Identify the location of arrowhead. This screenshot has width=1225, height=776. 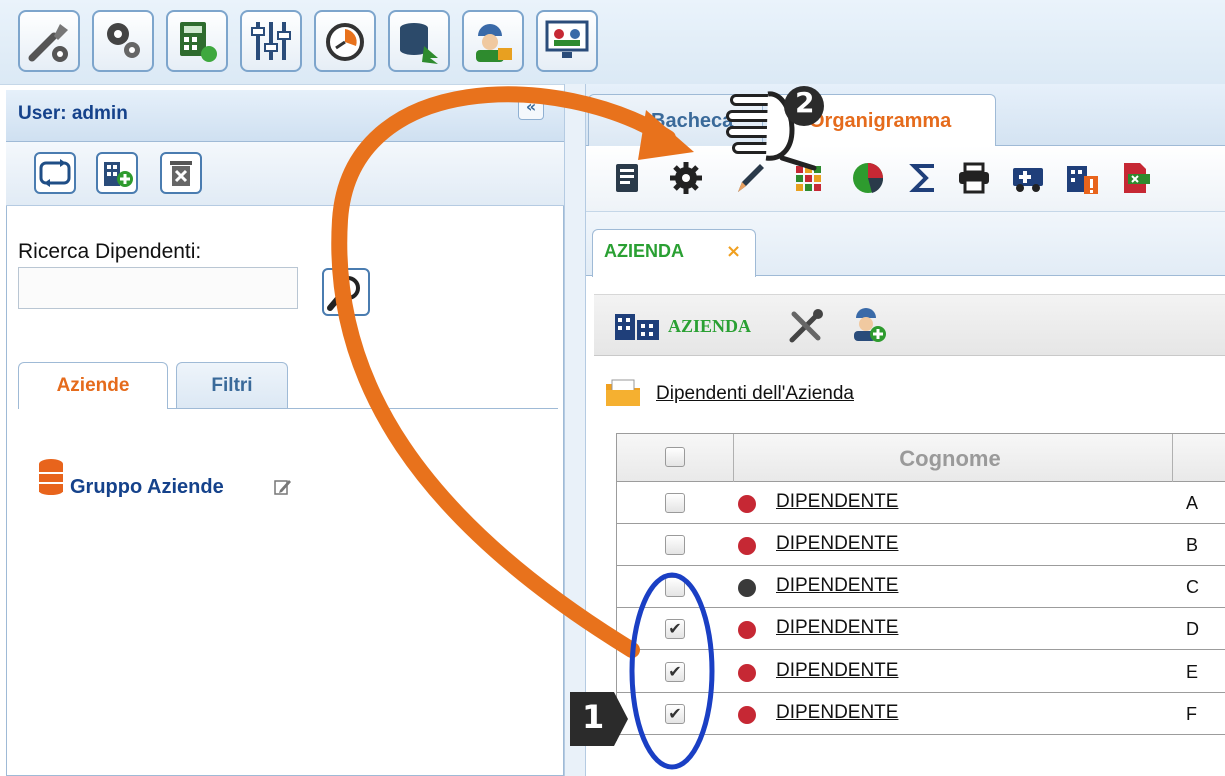
(666, 135).